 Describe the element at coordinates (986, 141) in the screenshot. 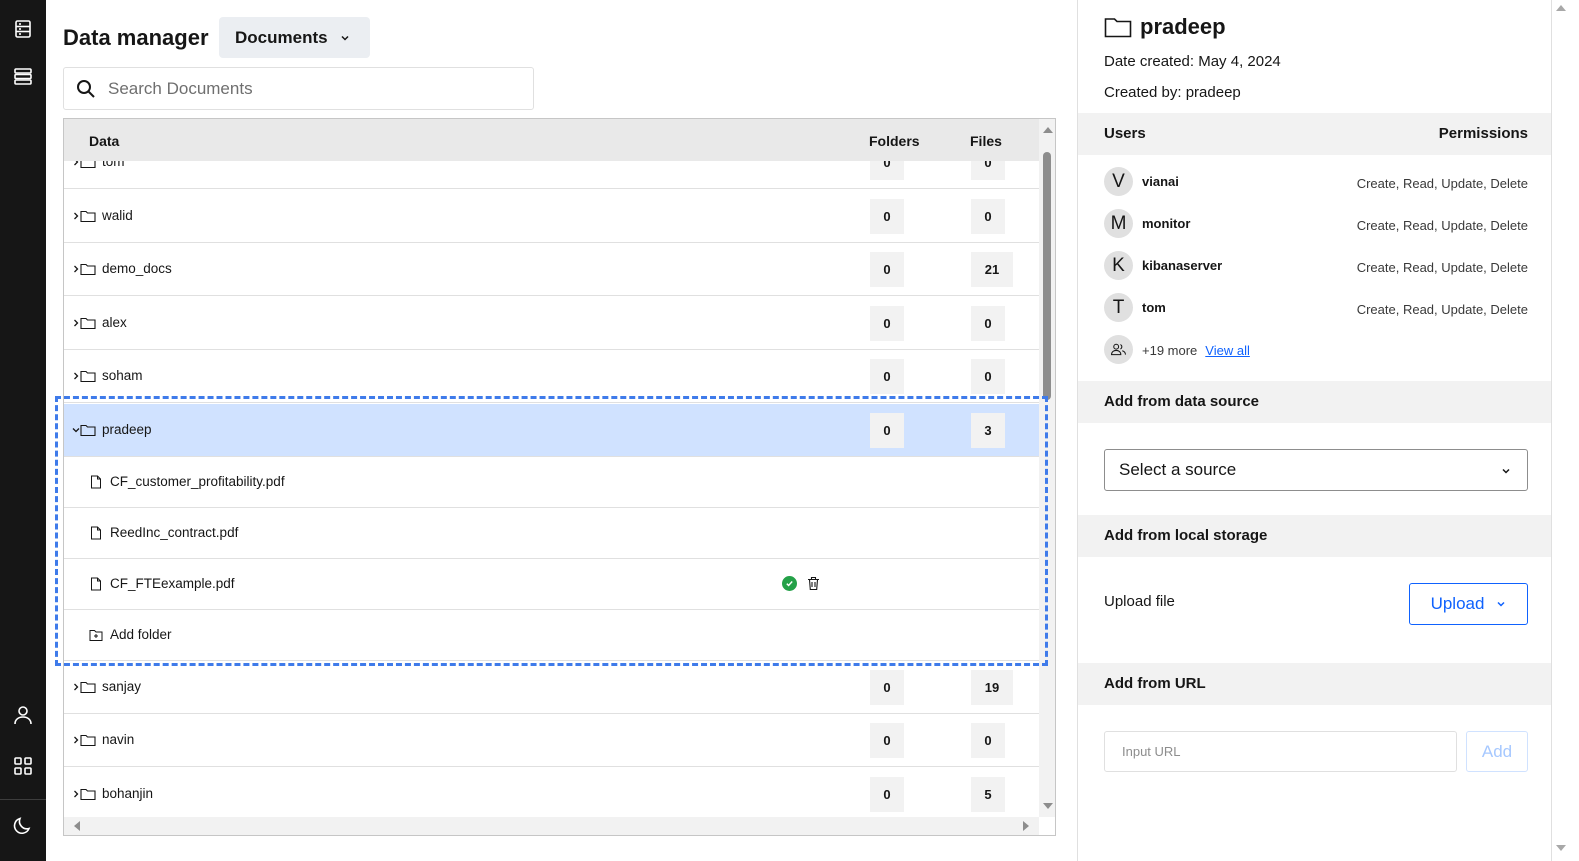

I see `column-header-files: Files` at that location.